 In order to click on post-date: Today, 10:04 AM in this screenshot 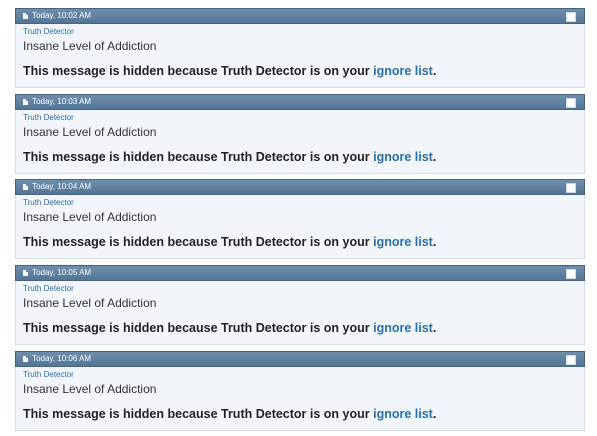, I will do `click(62, 187)`.